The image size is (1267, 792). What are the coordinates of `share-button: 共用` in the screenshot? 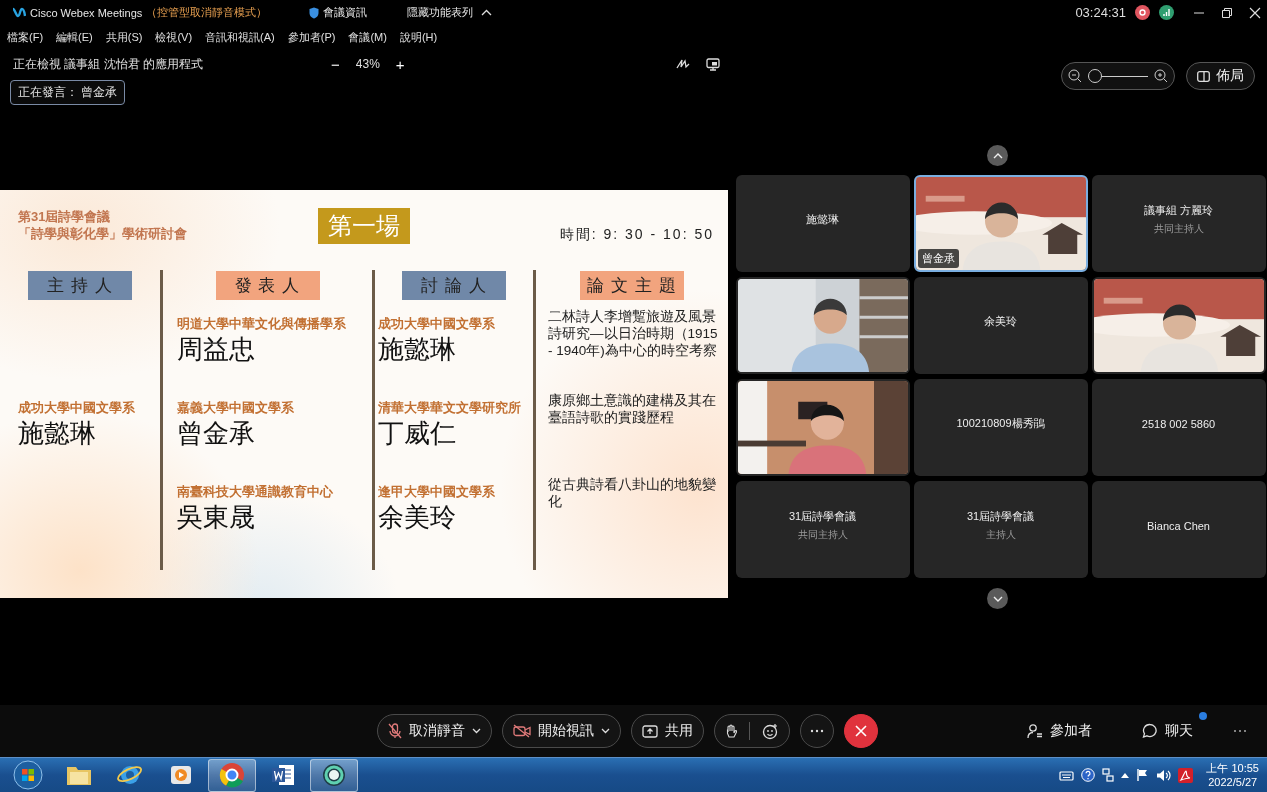 It's located at (667, 731).